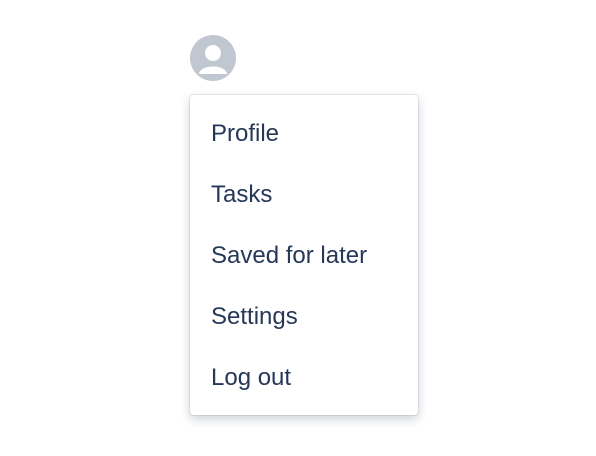 This screenshot has width=596, height=456. Describe the element at coordinates (304, 133) in the screenshot. I see `menu-item-profile: Profile` at that location.